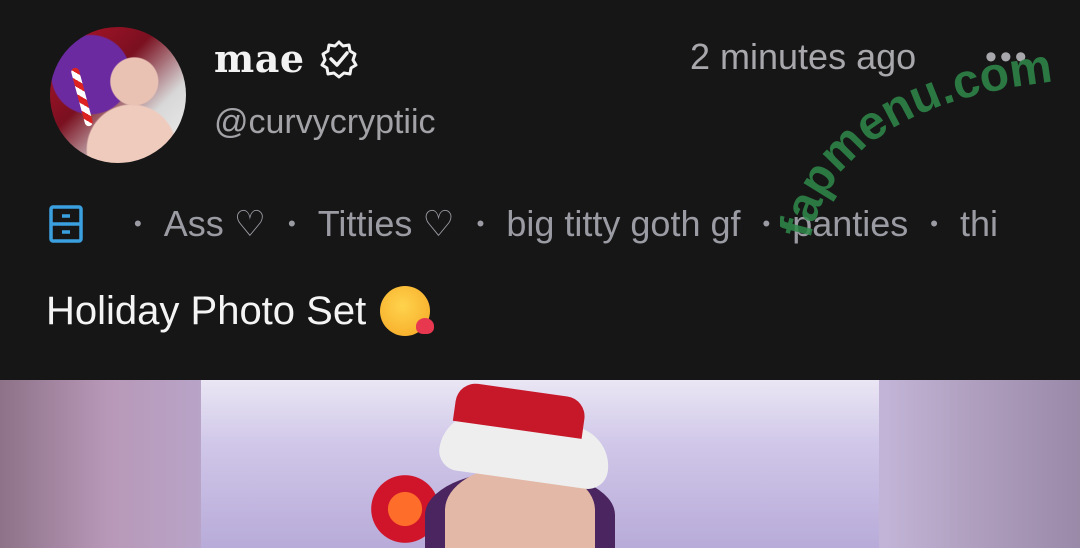 The width and height of the screenshot is (1080, 548). I want to click on post-title: Holiday Photo Set, so click(206, 310).